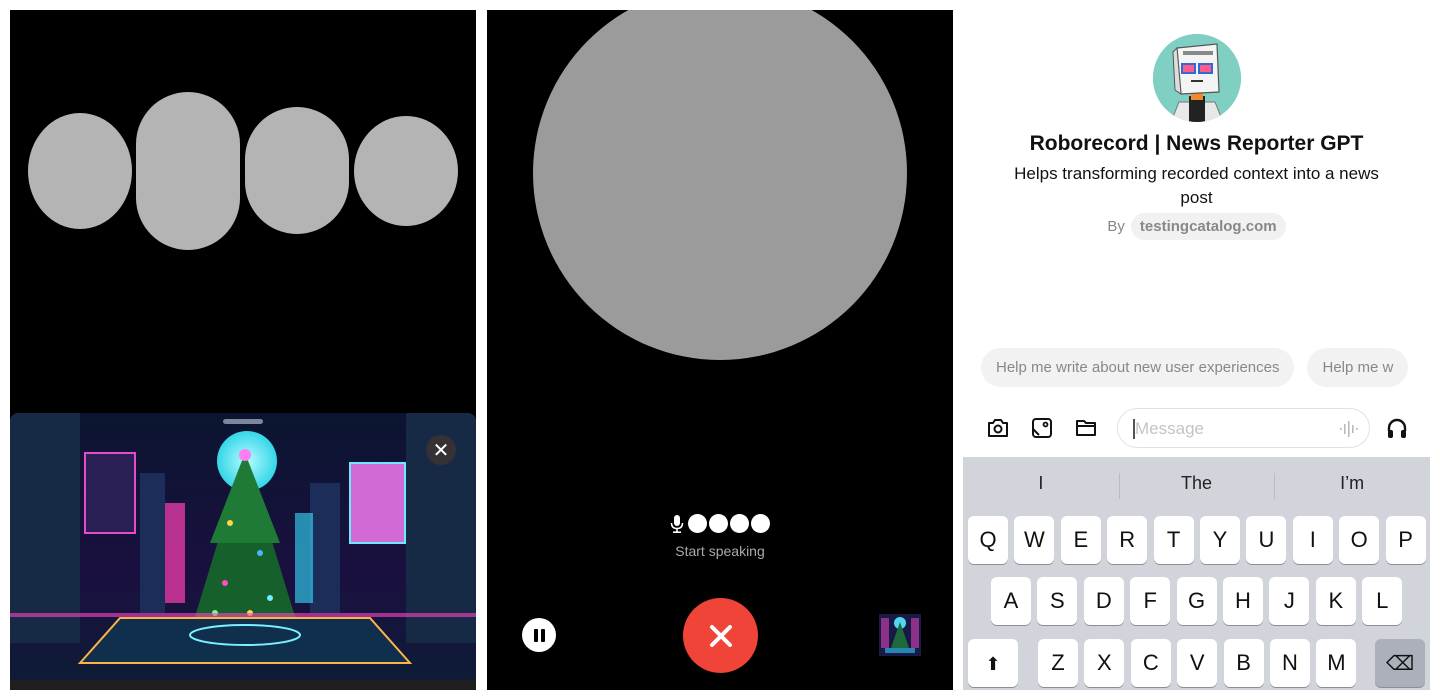 This screenshot has height=700, width=1440. What do you see at coordinates (1266, 540) in the screenshot?
I see `key-u: U` at bounding box center [1266, 540].